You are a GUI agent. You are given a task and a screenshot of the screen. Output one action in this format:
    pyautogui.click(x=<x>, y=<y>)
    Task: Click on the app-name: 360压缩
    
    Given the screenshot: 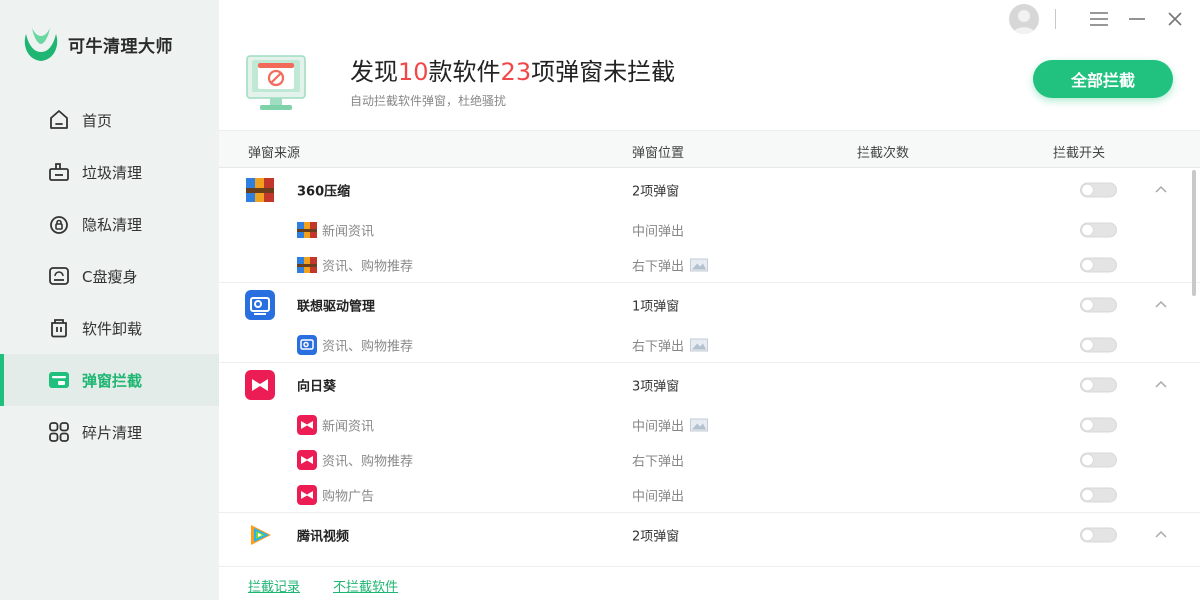 What is the action you would take?
    pyautogui.click(x=324, y=192)
    